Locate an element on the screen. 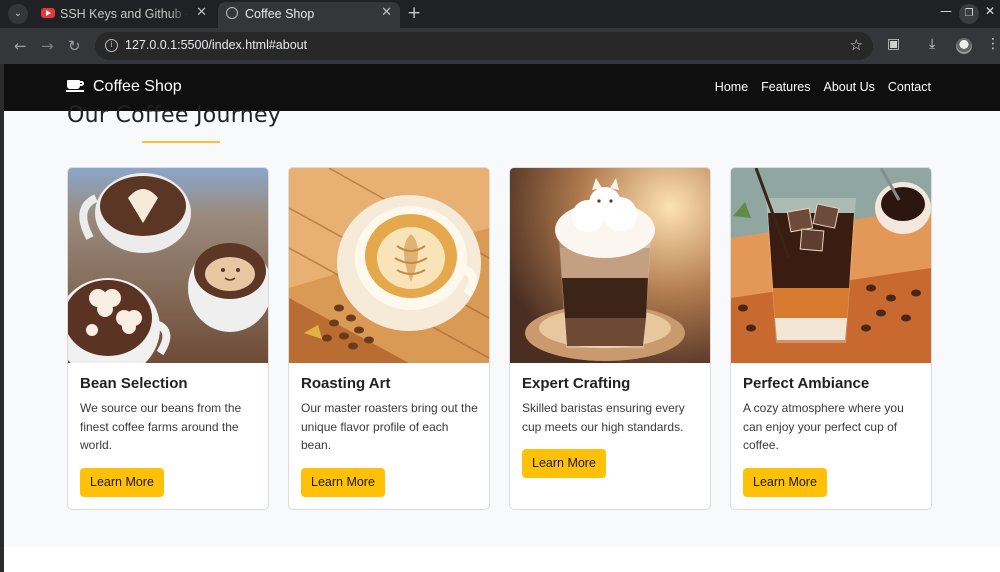  browser-tab-active: Coffee Shop ✕ is located at coordinates (309, 15).